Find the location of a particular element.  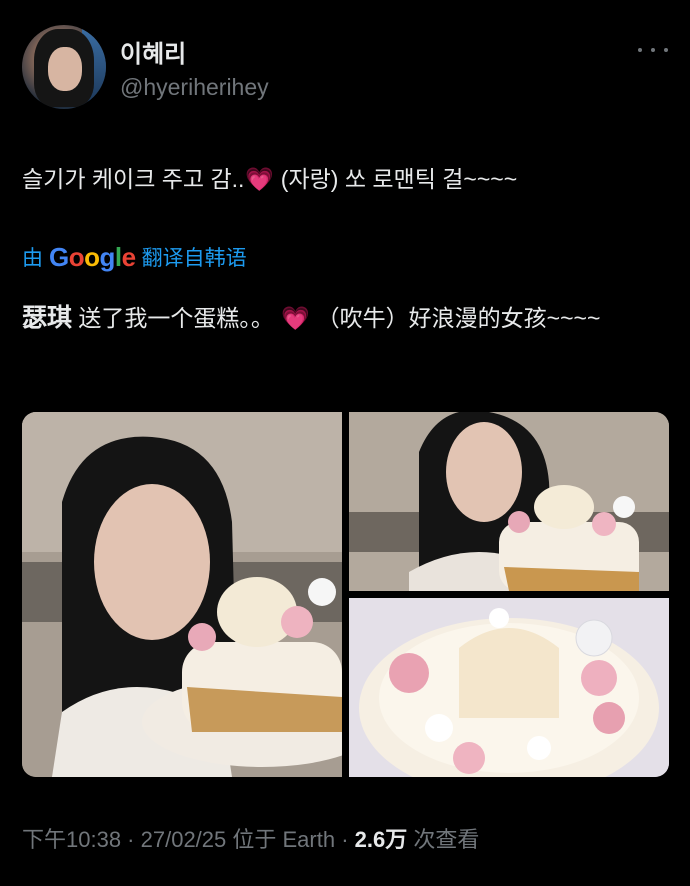

translated-name: 瑟琪 is located at coordinates (47, 318).